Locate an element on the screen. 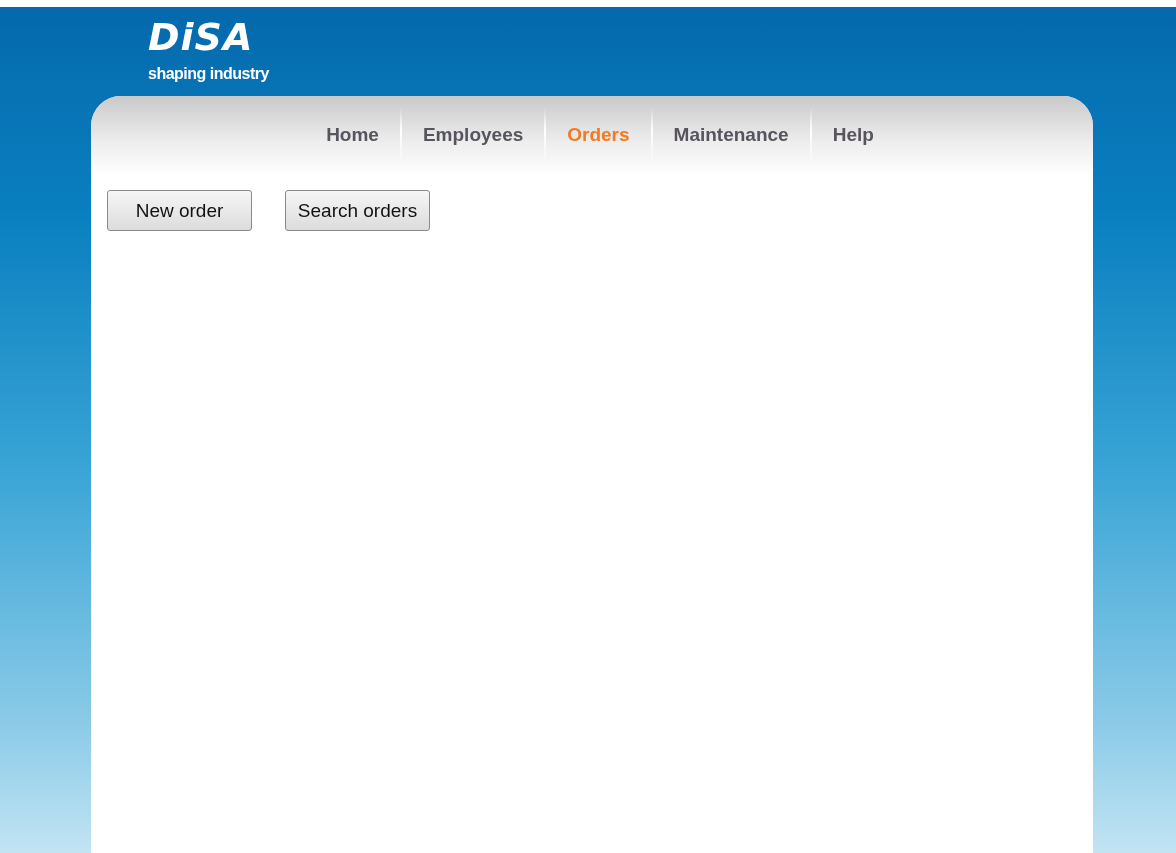 This screenshot has width=1176, height=853. nav-link: Home is located at coordinates (352, 138).